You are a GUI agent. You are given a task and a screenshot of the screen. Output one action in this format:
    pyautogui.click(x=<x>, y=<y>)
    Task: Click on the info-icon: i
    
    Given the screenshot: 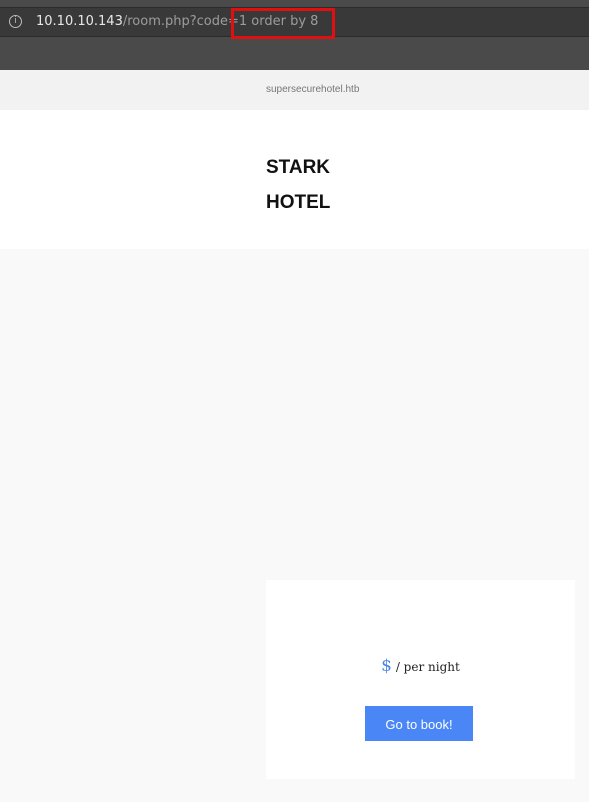 What is the action you would take?
    pyautogui.click(x=15, y=21)
    